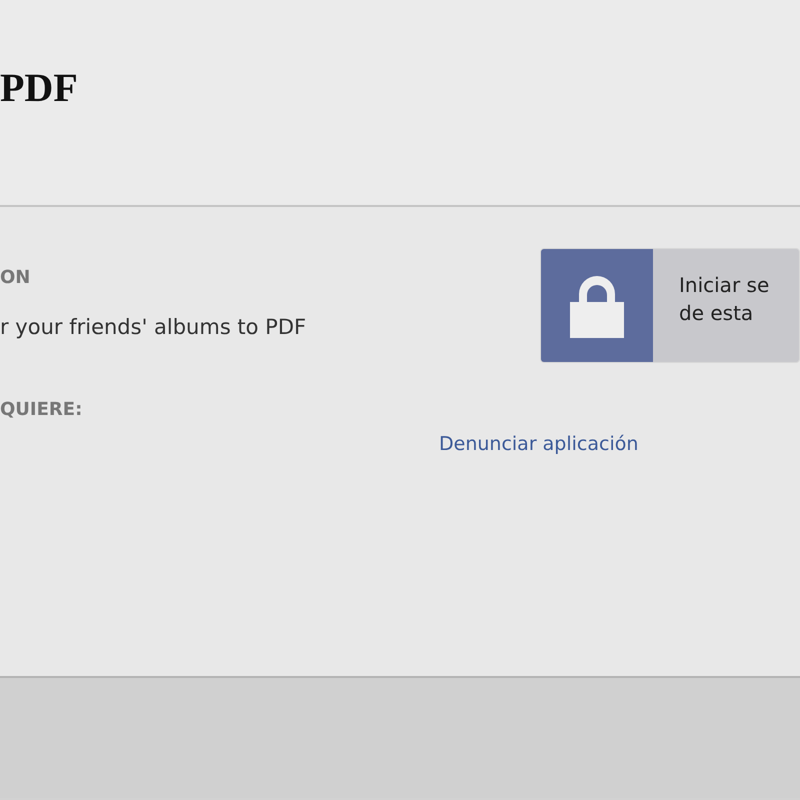 Image resolution: width=800 pixels, height=800 pixels. I want to click on section-label: ON, so click(15, 278).